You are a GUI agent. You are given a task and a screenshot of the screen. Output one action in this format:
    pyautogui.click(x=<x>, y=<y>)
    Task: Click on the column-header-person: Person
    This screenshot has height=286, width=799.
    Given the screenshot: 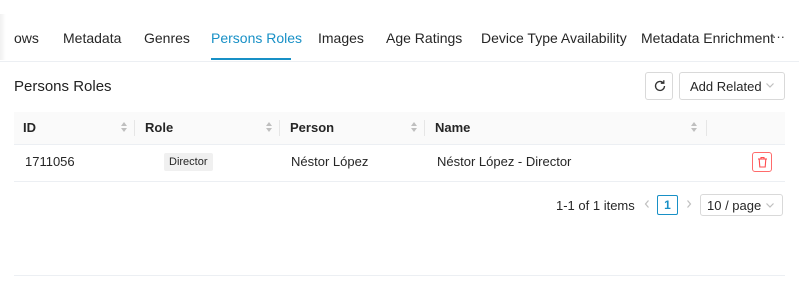 What is the action you would take?
    pyautogui.click(x=312, y=127)
    